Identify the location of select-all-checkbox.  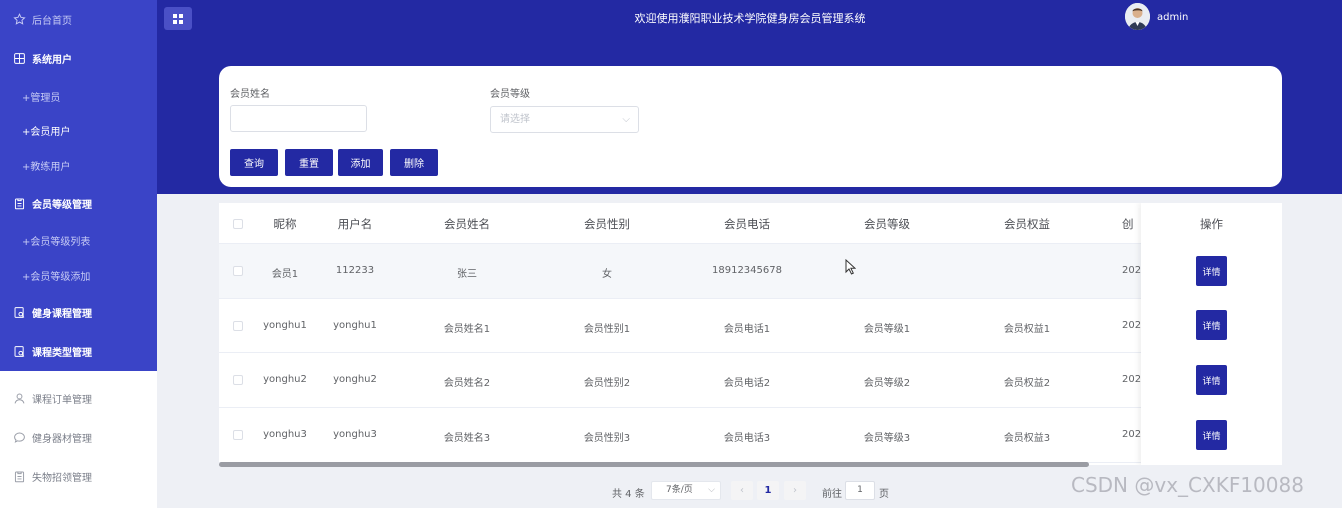
(238, 224).